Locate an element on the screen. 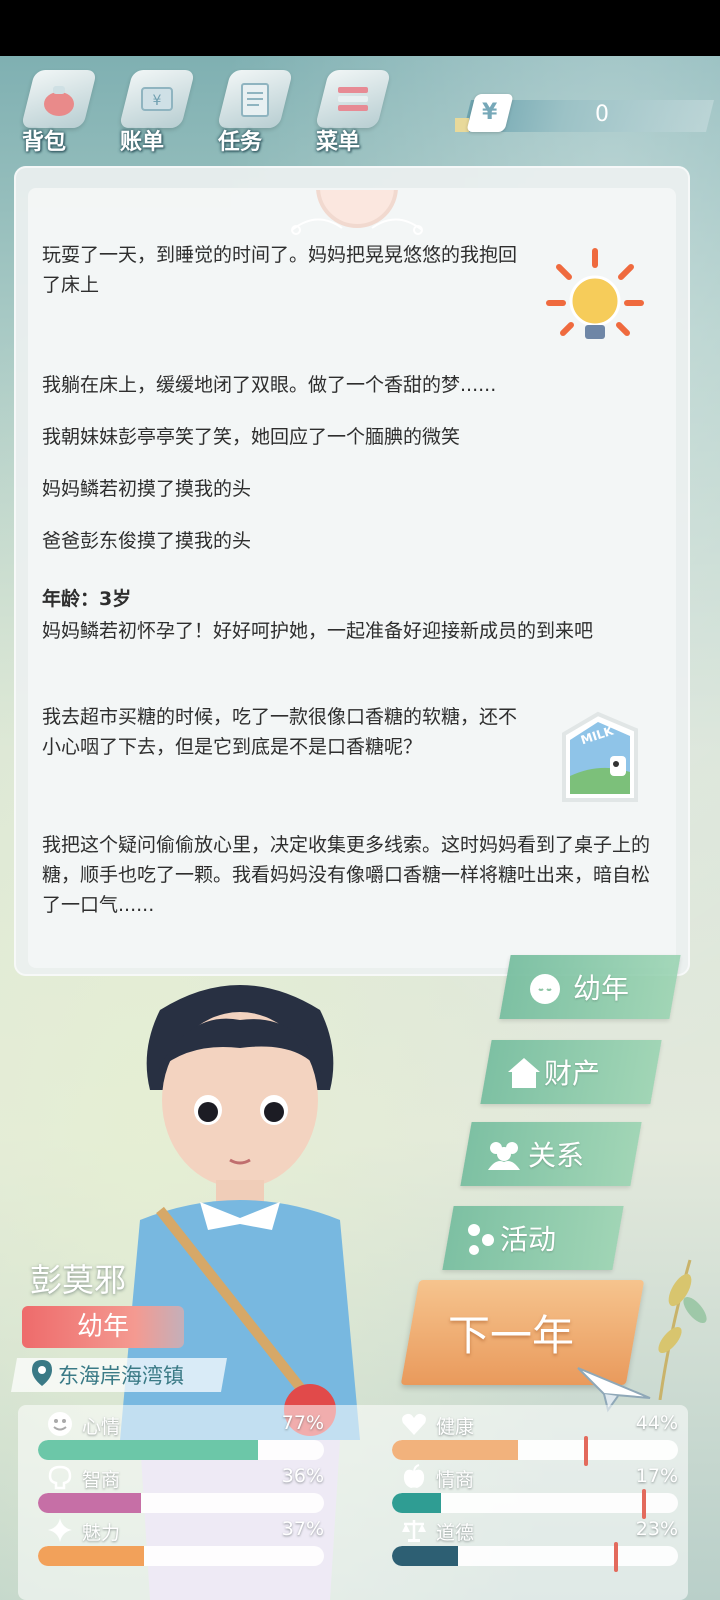 The width and height of the screenshot is (720, 1600). activities-button: 活动 is located at coordinates (533, 1238).